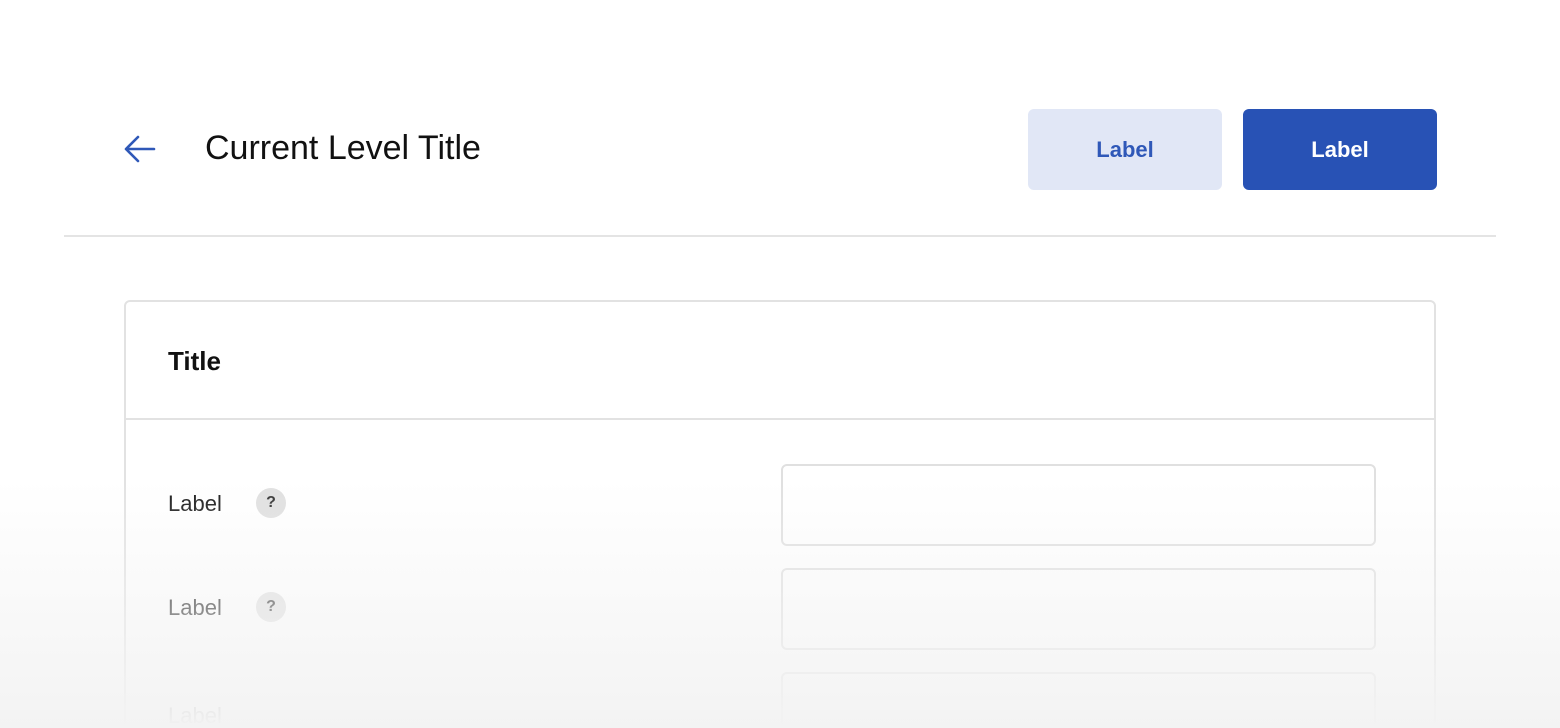 The image size is (1560, 728). Describe the element at coordinates (1125, 149) in the screenshot. I see `secondary-button: Label` at that location.